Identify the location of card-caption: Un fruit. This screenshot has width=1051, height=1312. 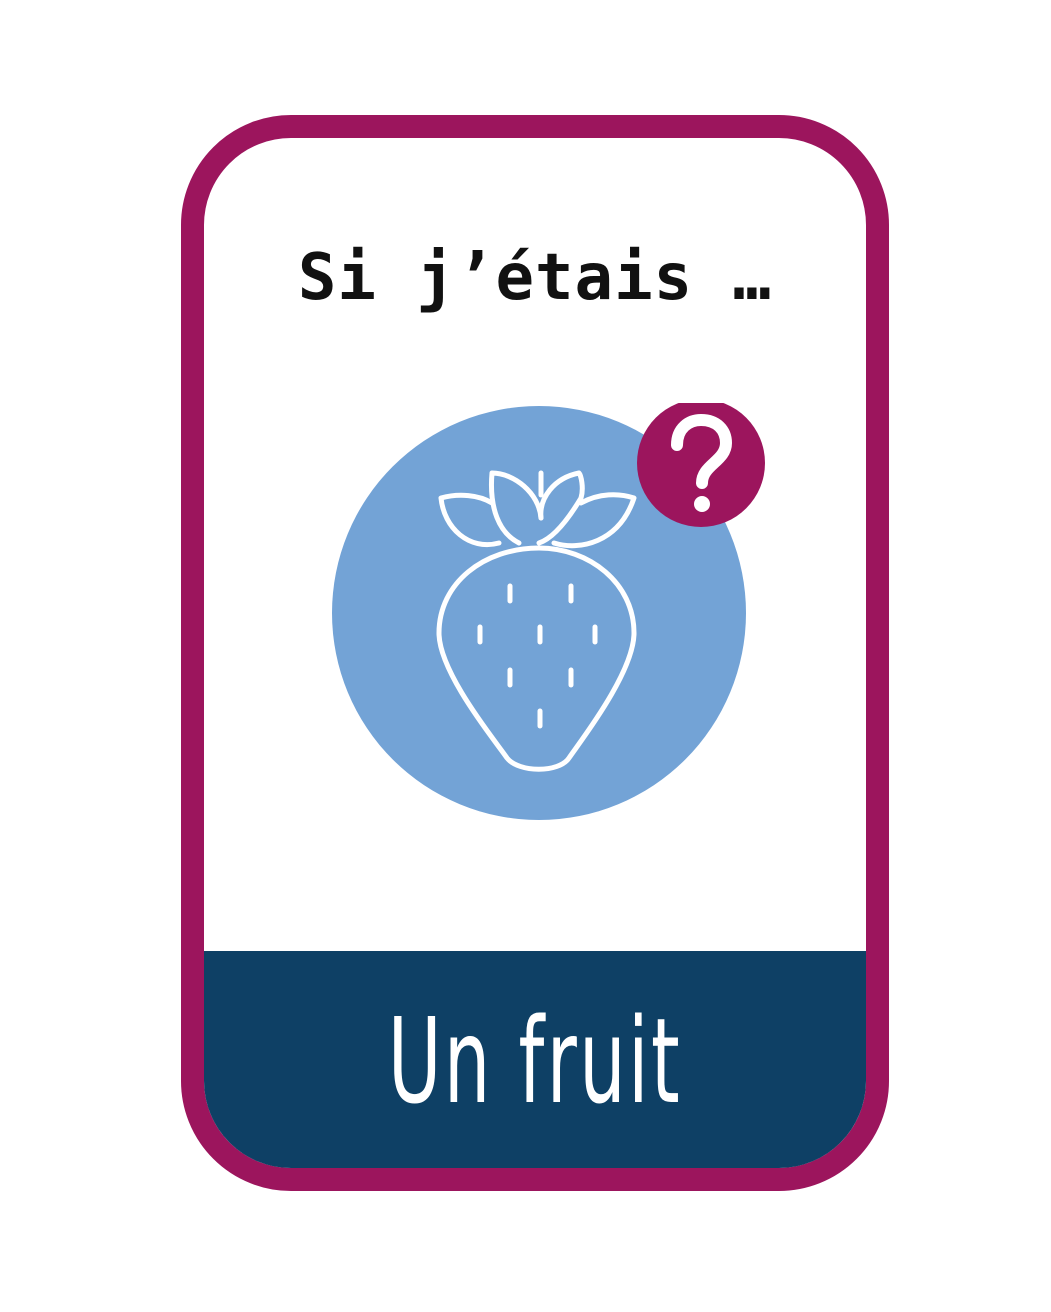
(535, 1061).